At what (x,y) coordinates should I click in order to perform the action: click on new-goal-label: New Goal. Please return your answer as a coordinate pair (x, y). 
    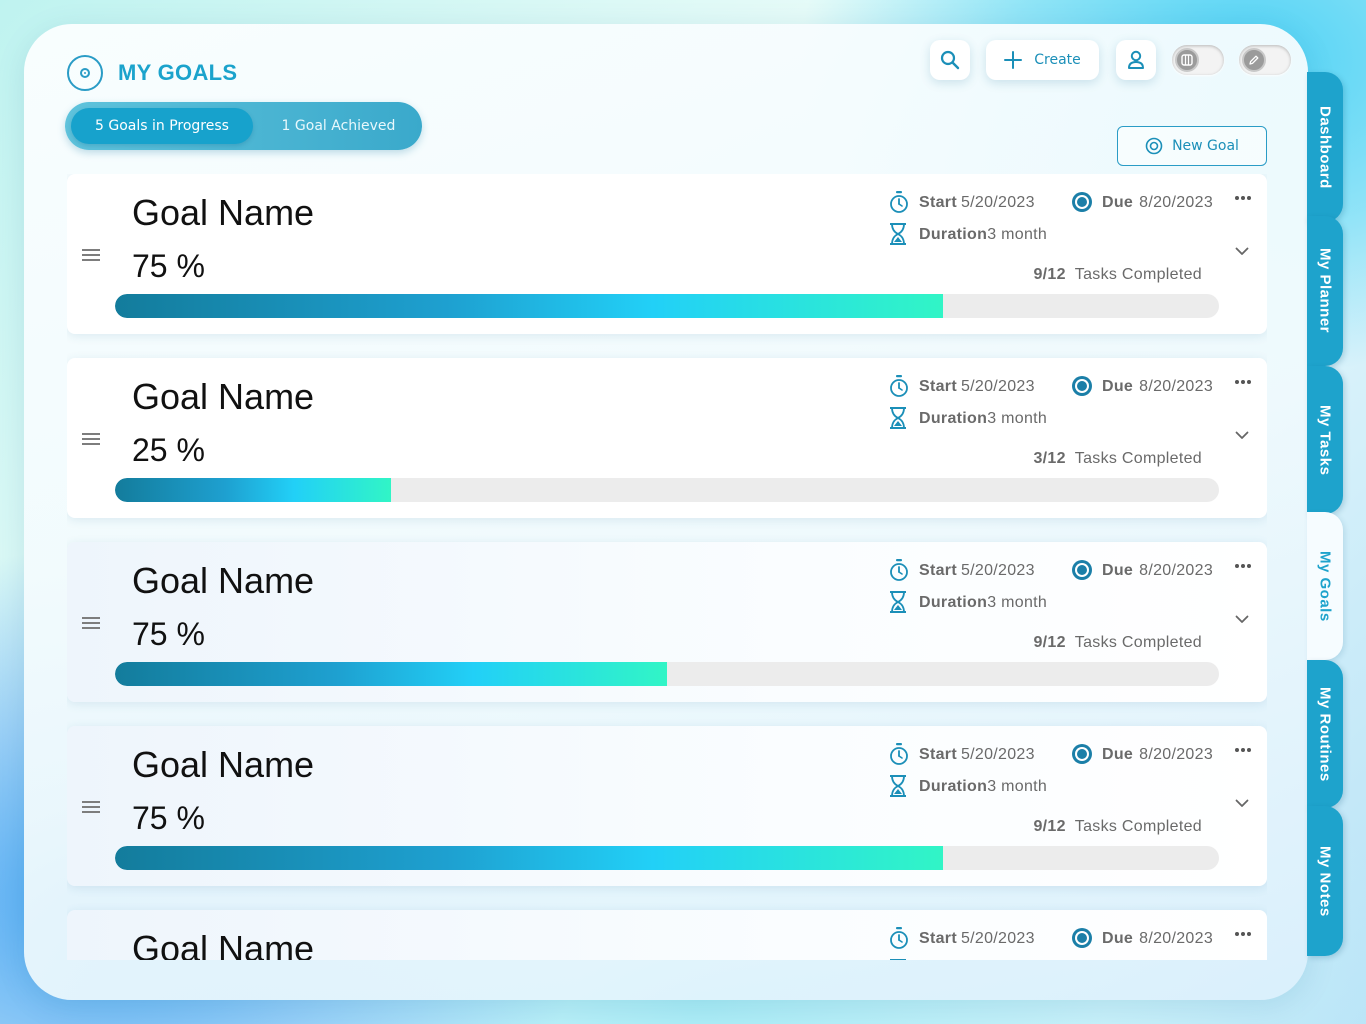
    Looking at the image, I should click on (1205, 146).